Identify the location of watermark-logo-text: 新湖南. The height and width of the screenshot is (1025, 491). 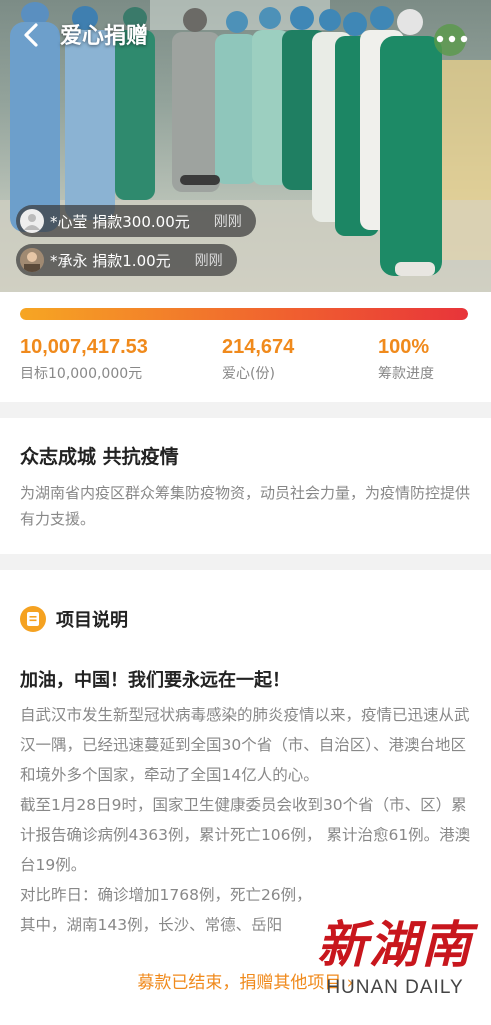
(395, 944).